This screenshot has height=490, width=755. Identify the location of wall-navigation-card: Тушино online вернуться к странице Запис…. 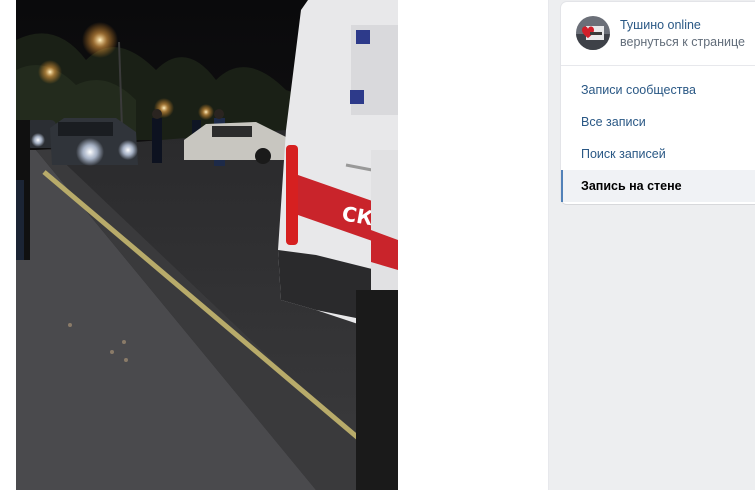
(658, 103).